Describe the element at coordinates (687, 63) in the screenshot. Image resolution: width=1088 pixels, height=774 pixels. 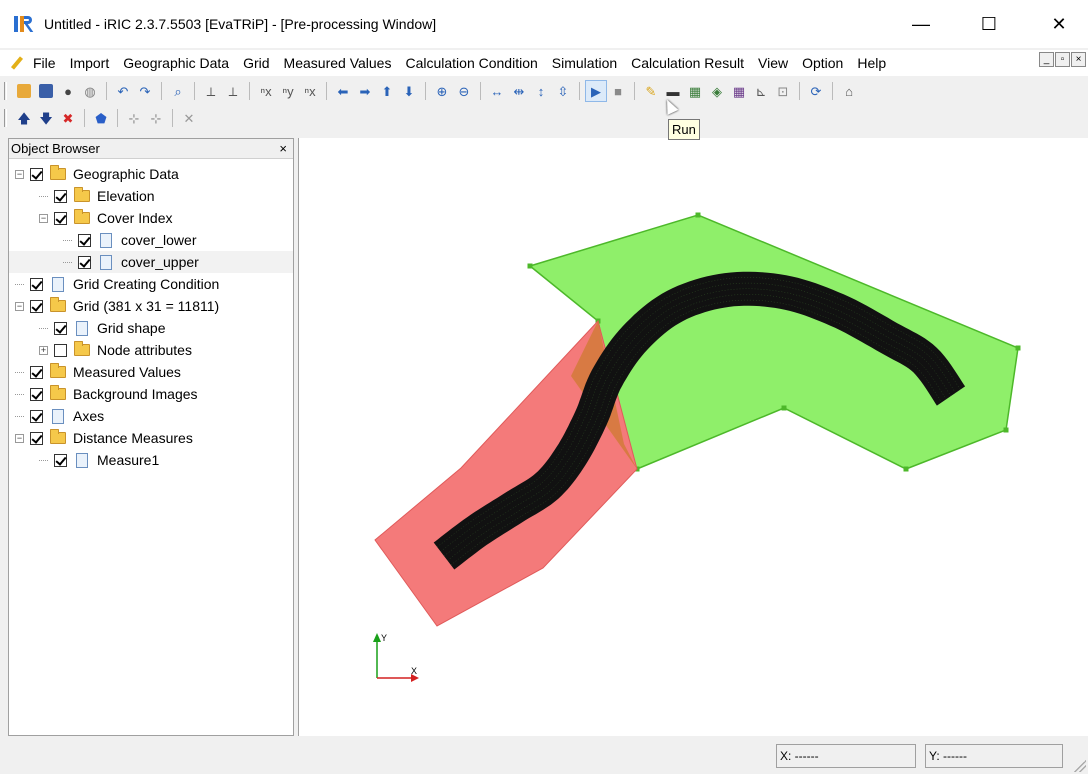
I see `menu-calculation-result: Calculation Result` at that location.